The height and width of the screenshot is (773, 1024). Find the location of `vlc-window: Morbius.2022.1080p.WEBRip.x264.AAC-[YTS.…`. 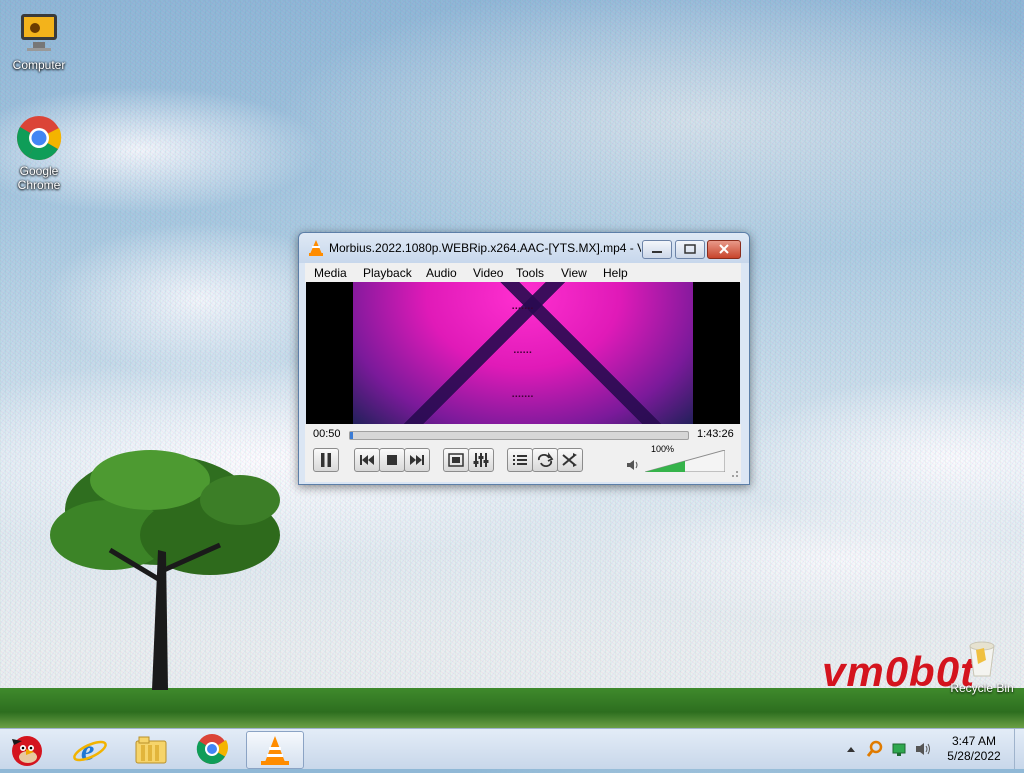

vlc-window: Morbius.2022.1080p.WEBRip.x264.AAC-[YTS.… is located at coordinates (524, 358).